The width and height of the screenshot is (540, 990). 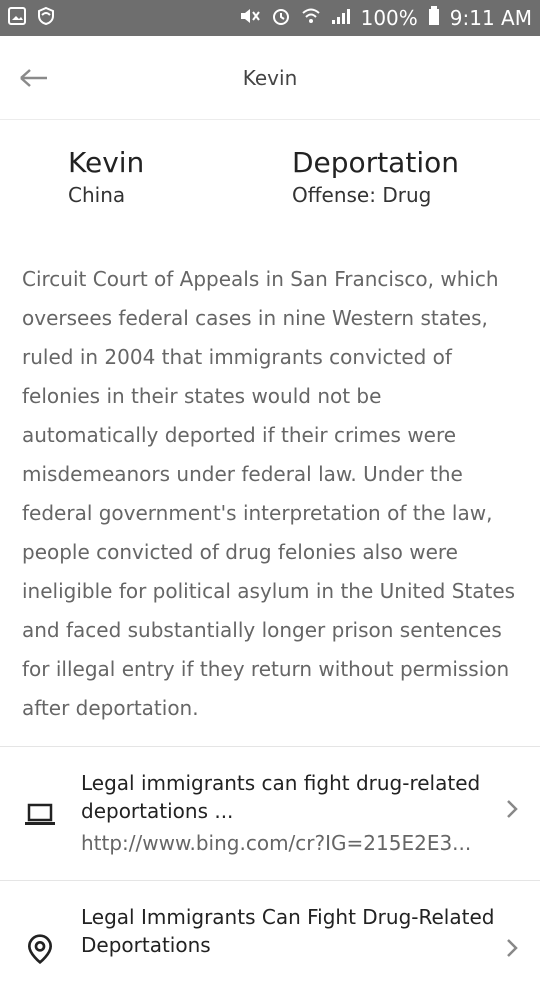 I want to click on page-title: Kevin, so click(x=270, y=77).